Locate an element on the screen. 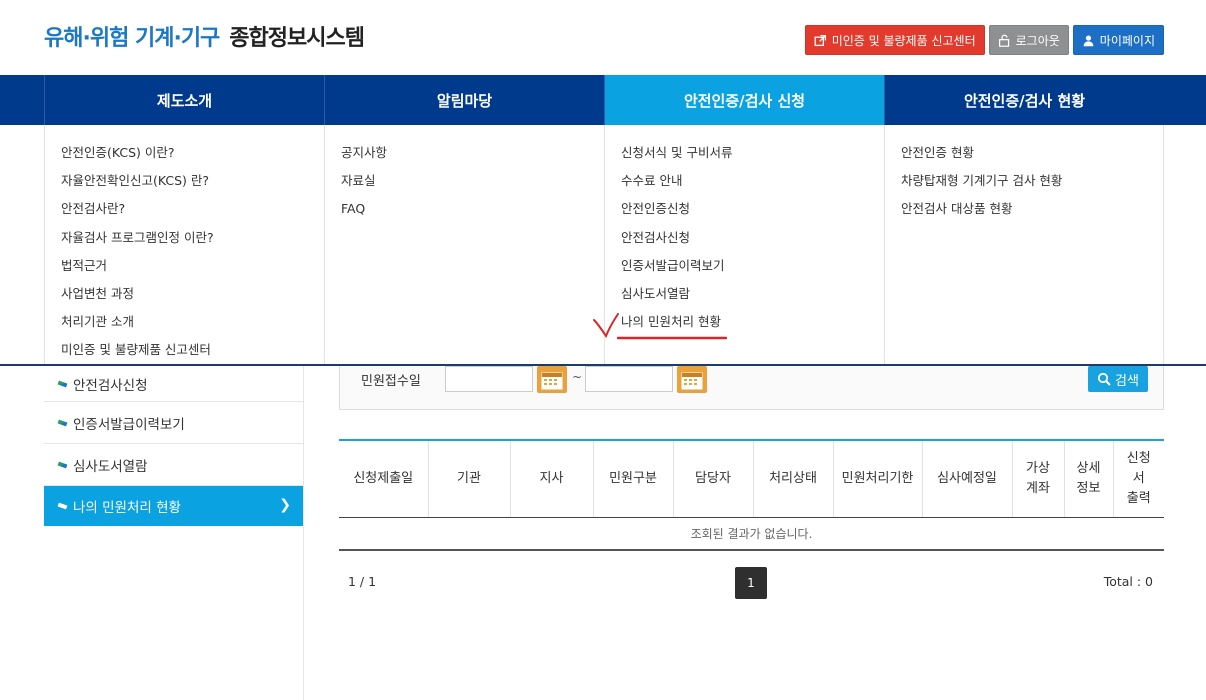 The height and width of the screenshot is (700, 1206). menu-item-cert-history: 인증서발급이력보기 is located at coordinates (752, 270).